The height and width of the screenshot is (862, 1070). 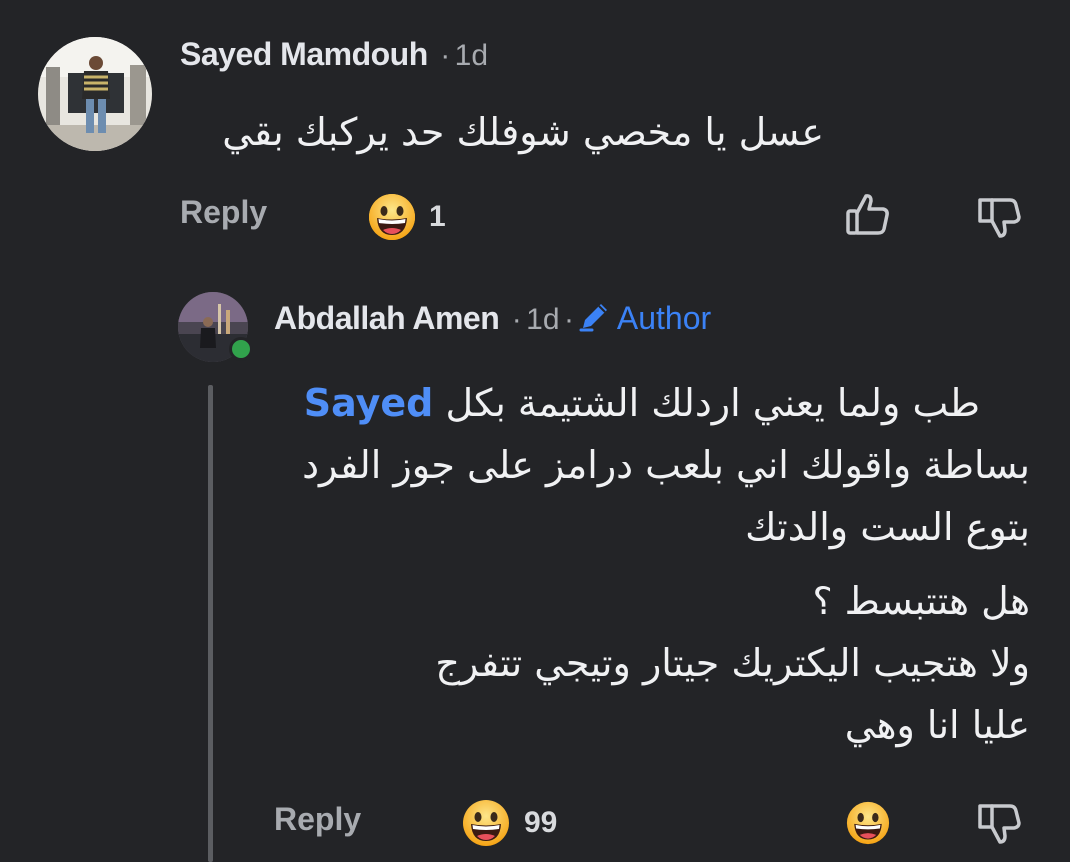 I want to click on online-indicator, so click(x=241, y=349).